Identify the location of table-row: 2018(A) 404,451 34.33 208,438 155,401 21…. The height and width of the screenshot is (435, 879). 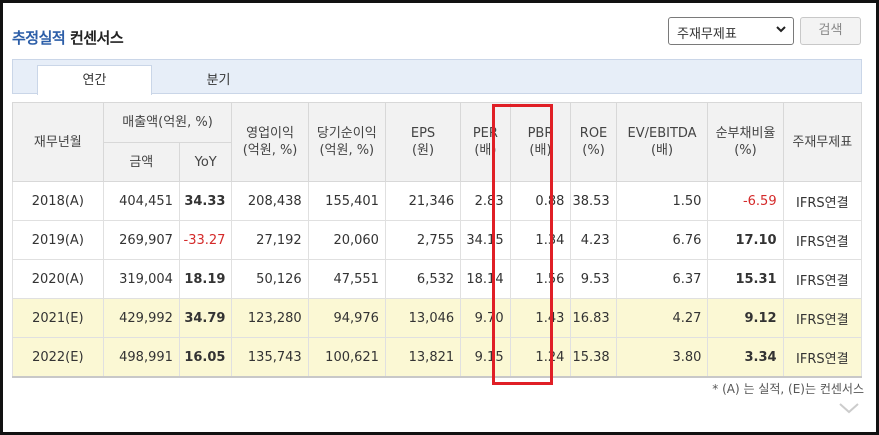
(437, 201).